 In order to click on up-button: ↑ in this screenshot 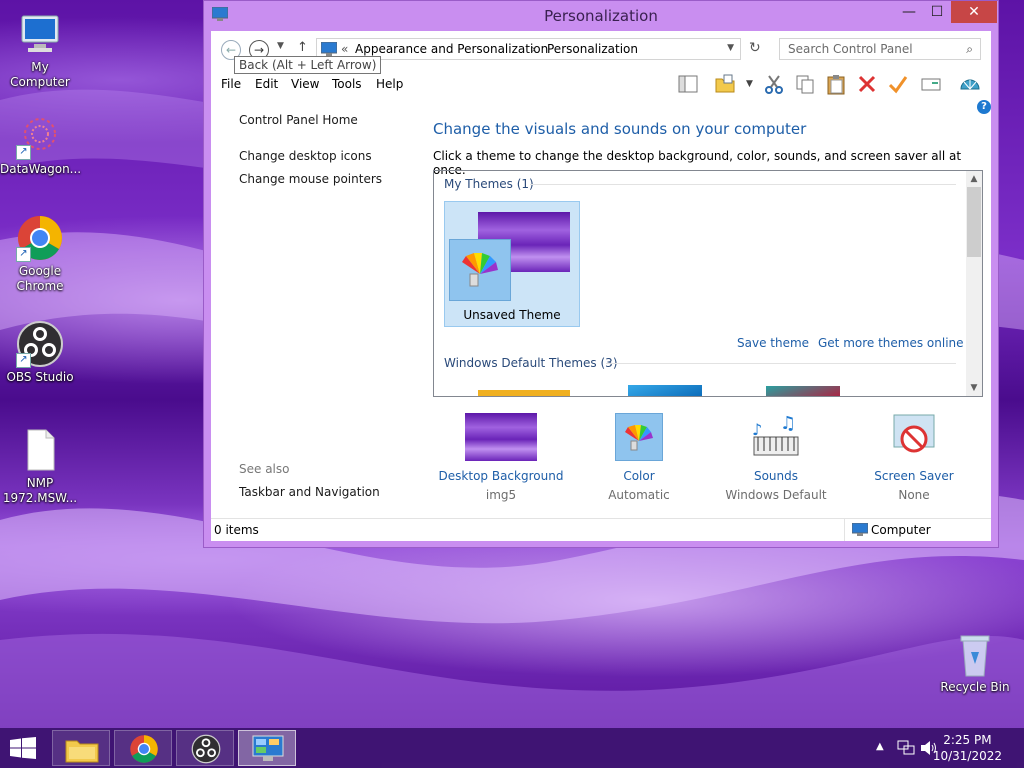, I will do `click(302, 47)`.